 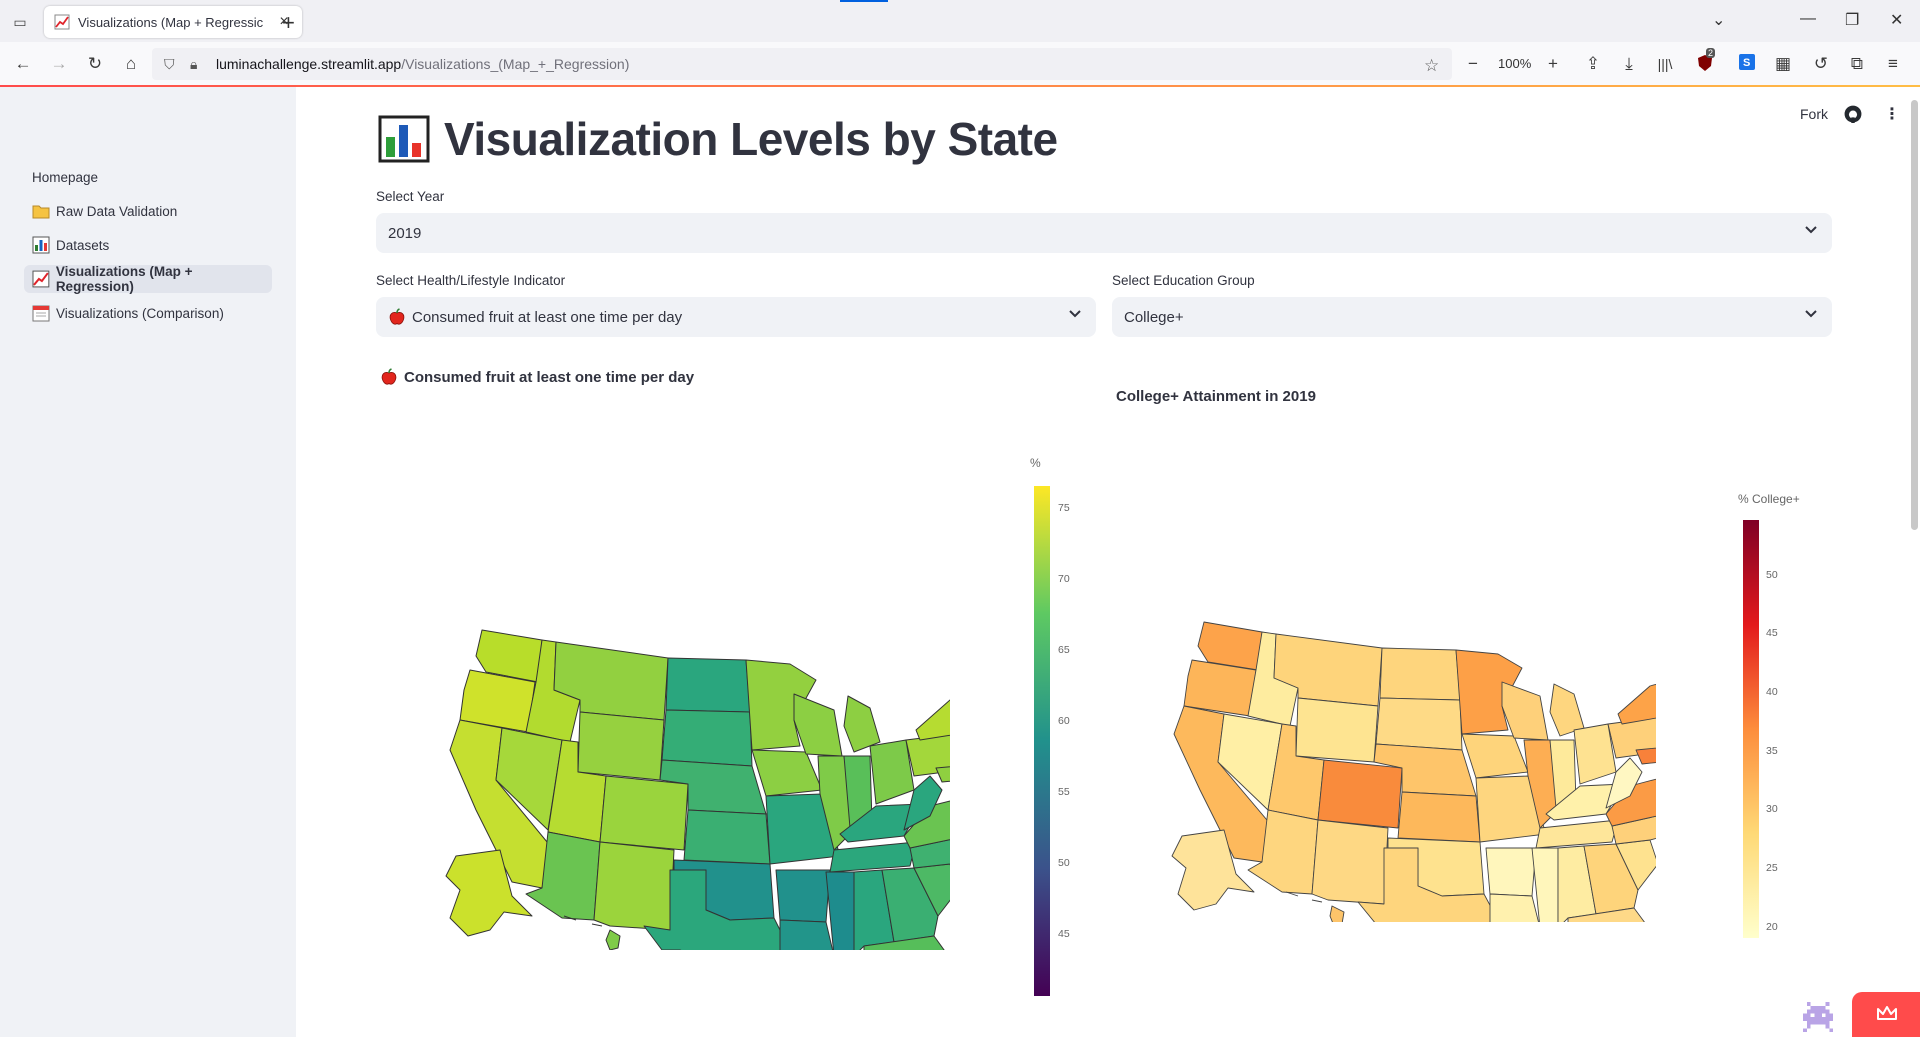 What do you see at coordinates (547, 317) in the screenshot?
I see `indicator-select-value: Consumed fruit at least one time per day` at bounding box center [547, 317].